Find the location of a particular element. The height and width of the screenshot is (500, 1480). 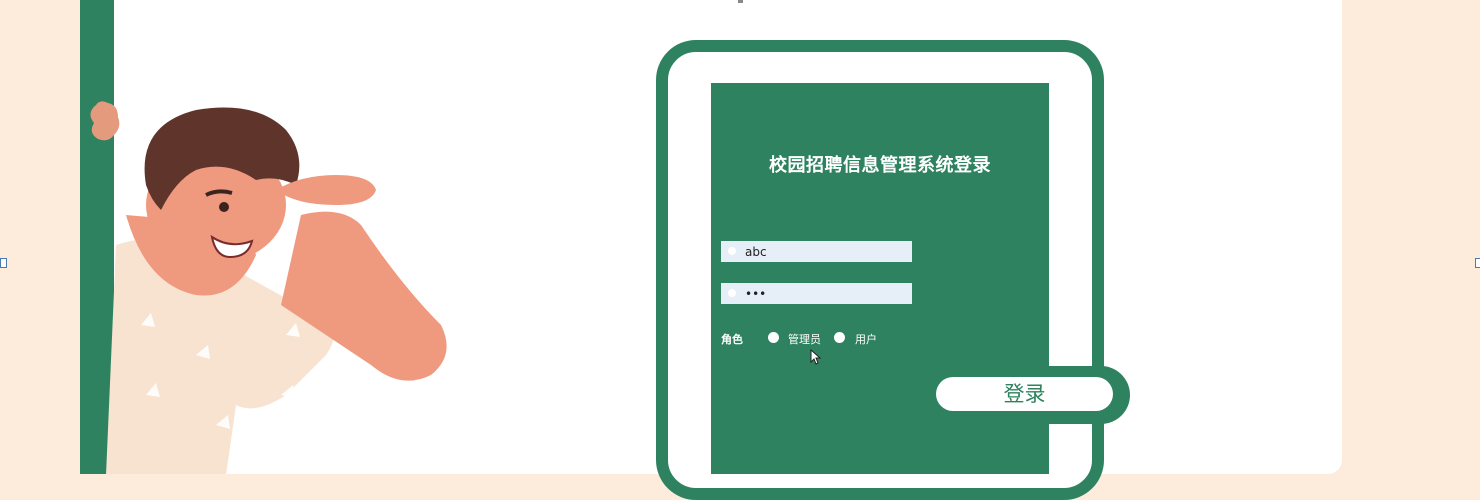

left-resize-handle is located at coordinates (3, 263).